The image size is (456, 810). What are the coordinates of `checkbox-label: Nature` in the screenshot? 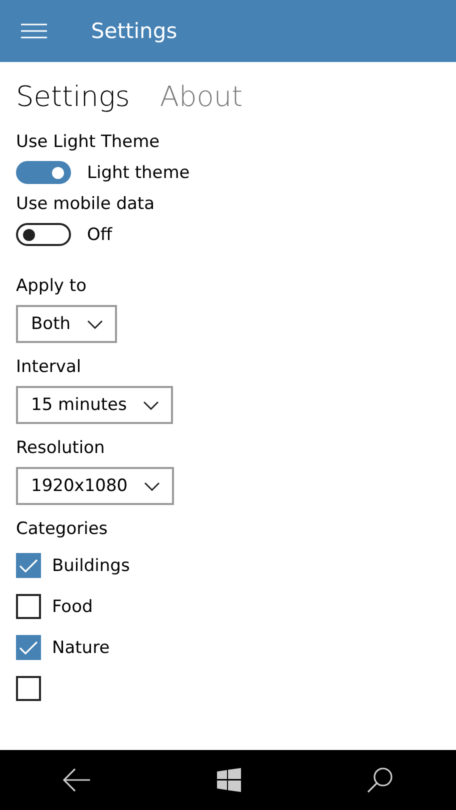 It's located at (81, 648).